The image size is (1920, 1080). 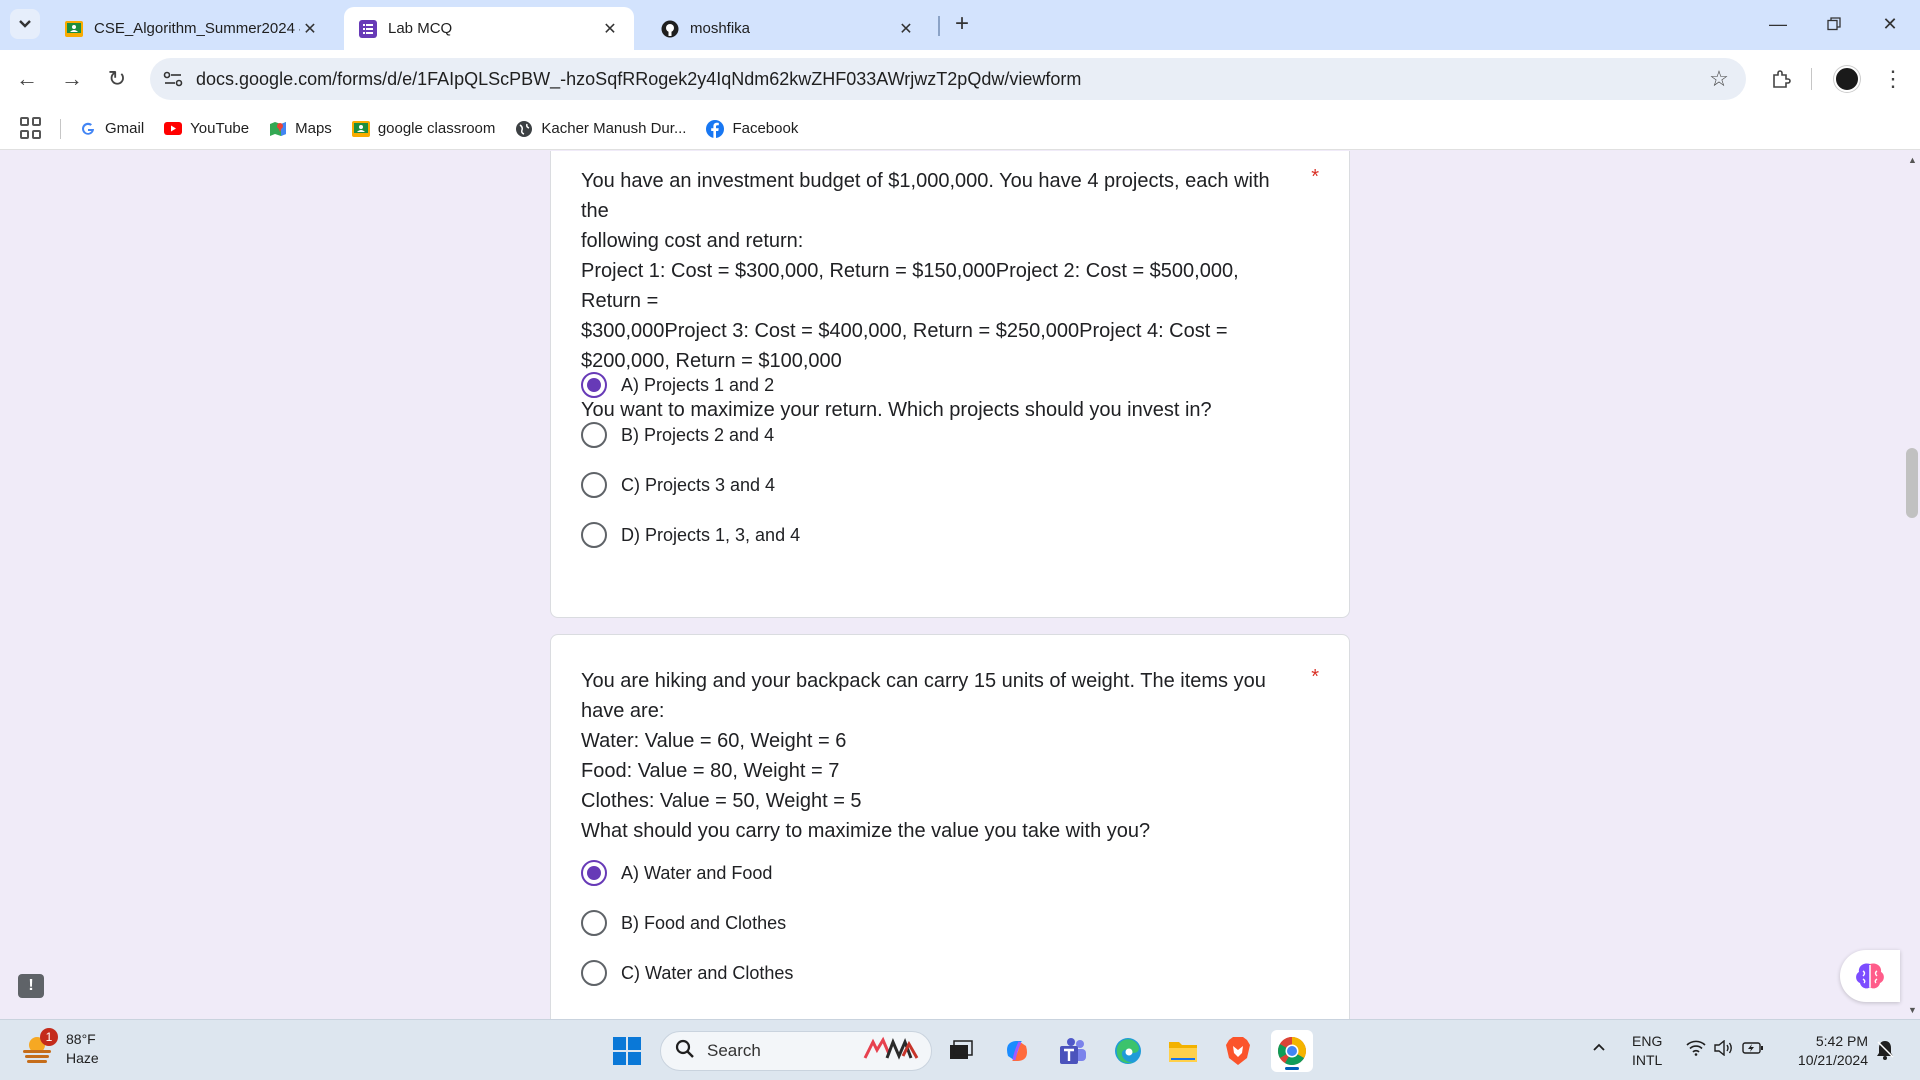 I want to click on clock-time: 5:42 PM, so click(x=1841, y=1041).